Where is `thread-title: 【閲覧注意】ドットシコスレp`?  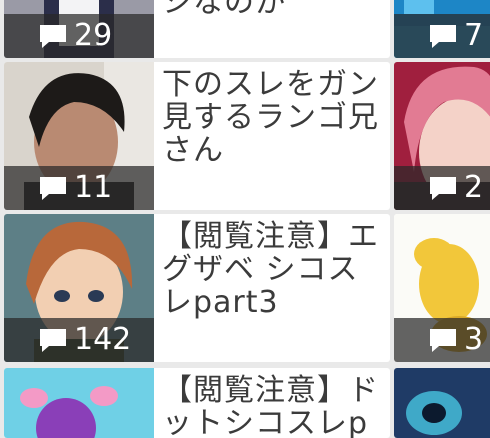 thread-title: 【閲覧注意】ドットシコスレp is located at coordinates (273, 406).